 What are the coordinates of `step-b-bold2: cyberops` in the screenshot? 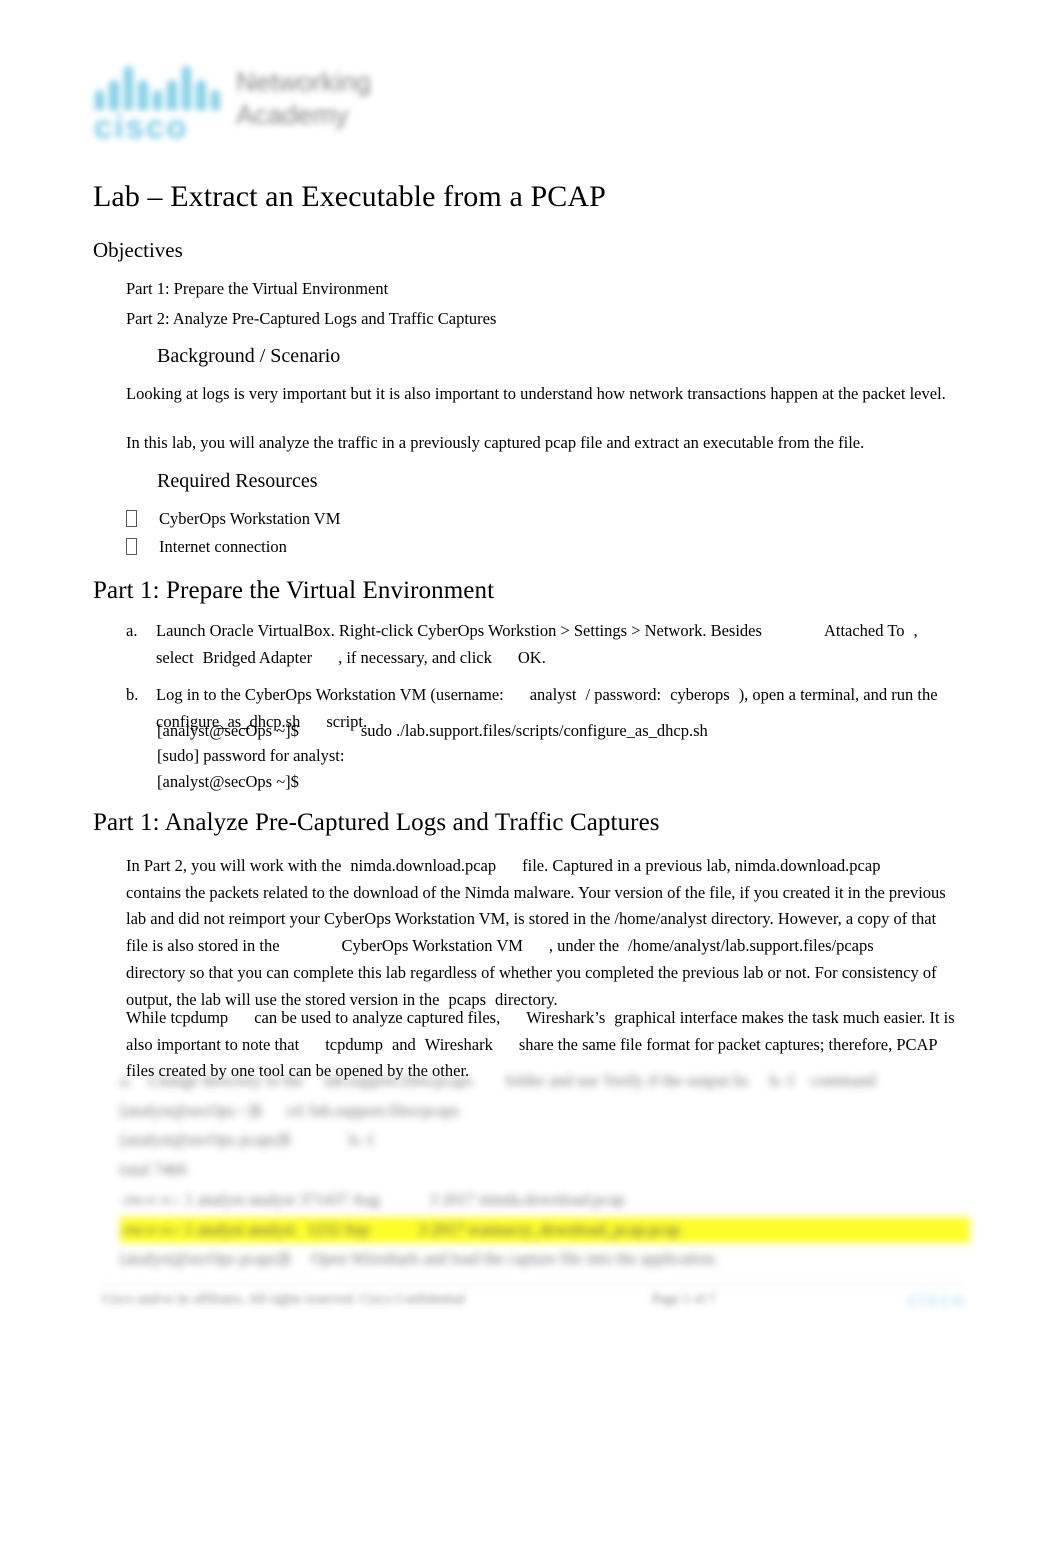 It's located at (700, 695).